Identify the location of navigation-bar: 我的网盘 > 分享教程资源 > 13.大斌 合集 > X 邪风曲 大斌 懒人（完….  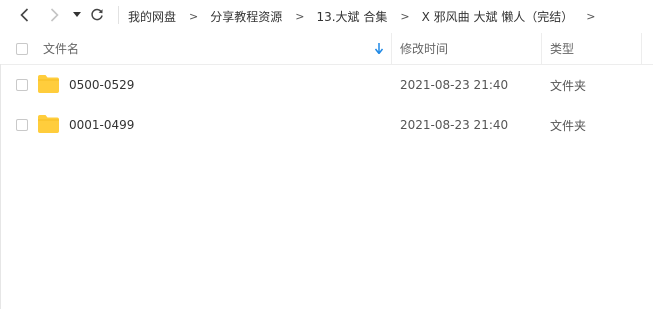
(326, 16).